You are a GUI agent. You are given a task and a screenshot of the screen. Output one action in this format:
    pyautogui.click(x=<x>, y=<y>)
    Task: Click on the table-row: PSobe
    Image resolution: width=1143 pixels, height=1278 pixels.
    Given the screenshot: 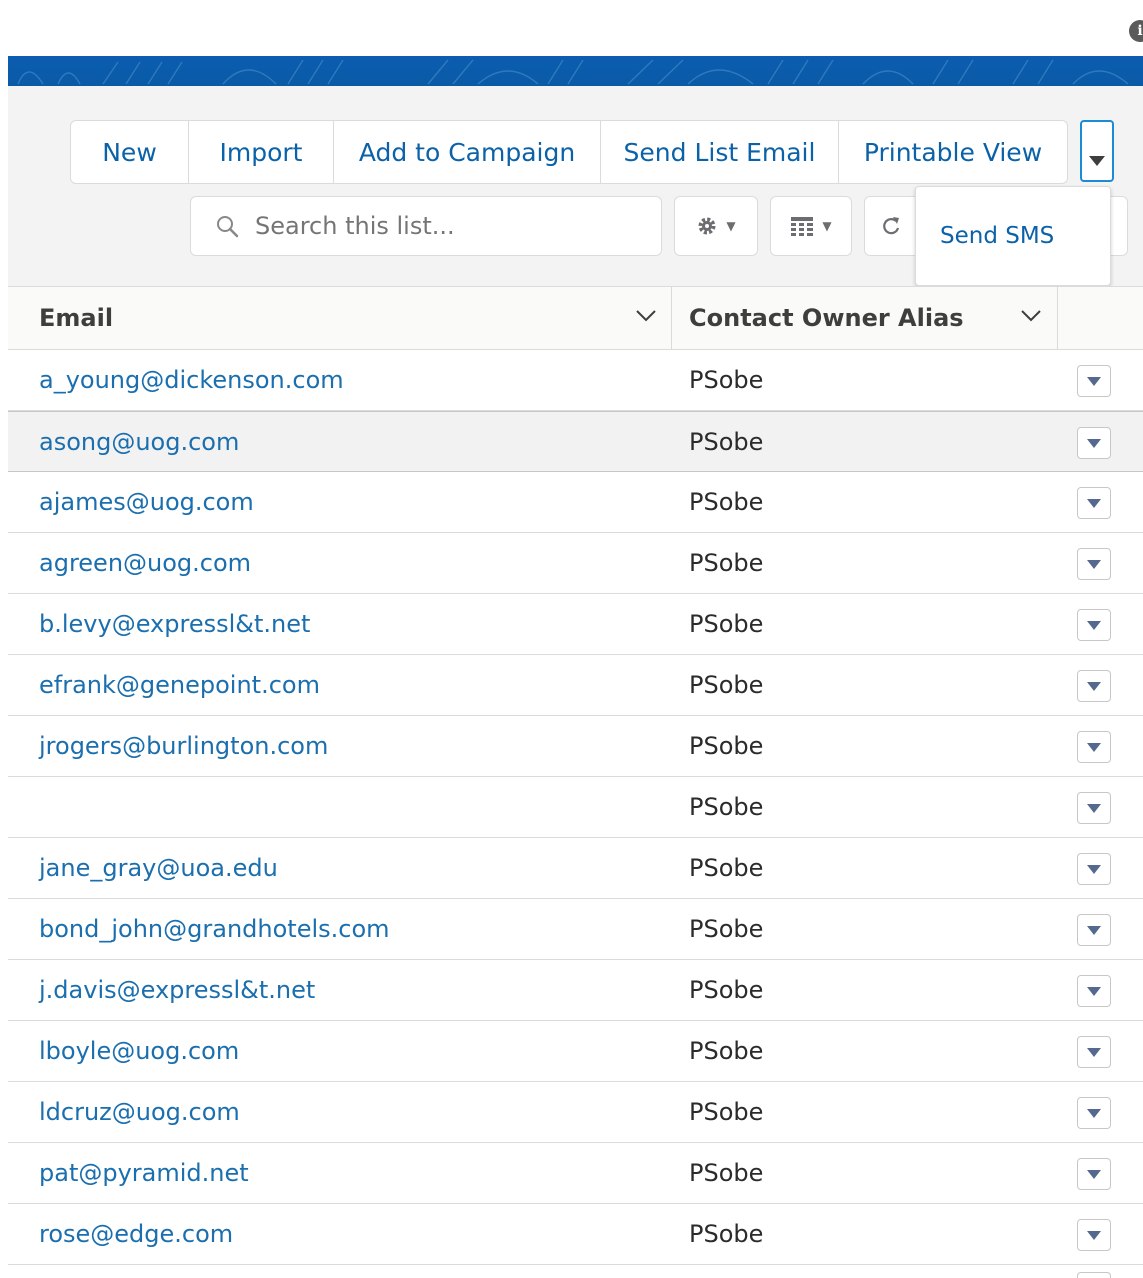 What is the action you would take?
    pyautogui.click(x=575, y=807)
    